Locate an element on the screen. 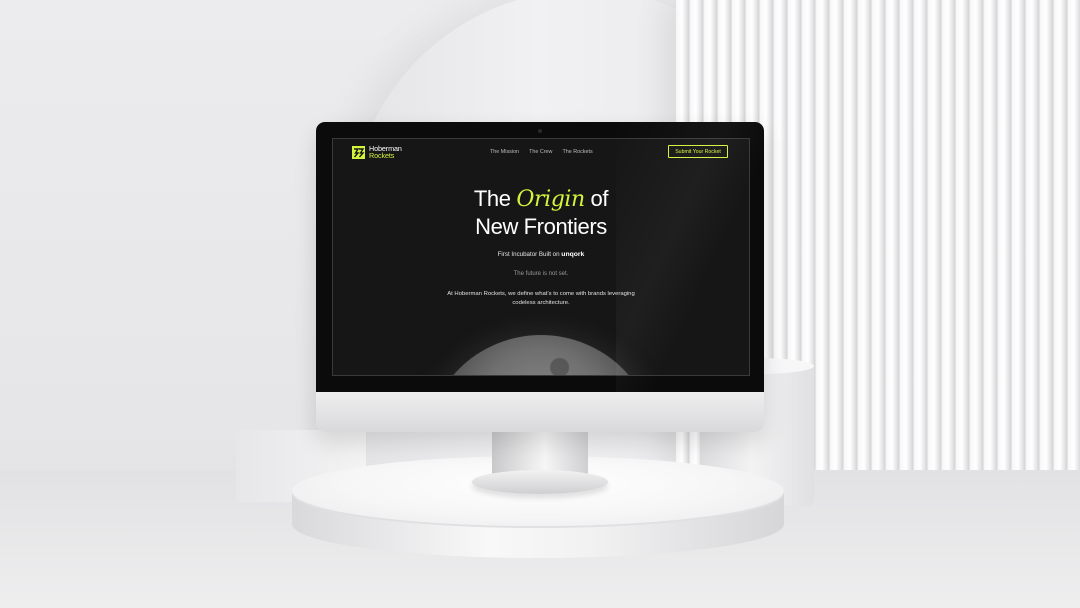 Image resolution: width=1080 pixels, height=608 pixels. monitor-chin is located at coordinates (540, 412).